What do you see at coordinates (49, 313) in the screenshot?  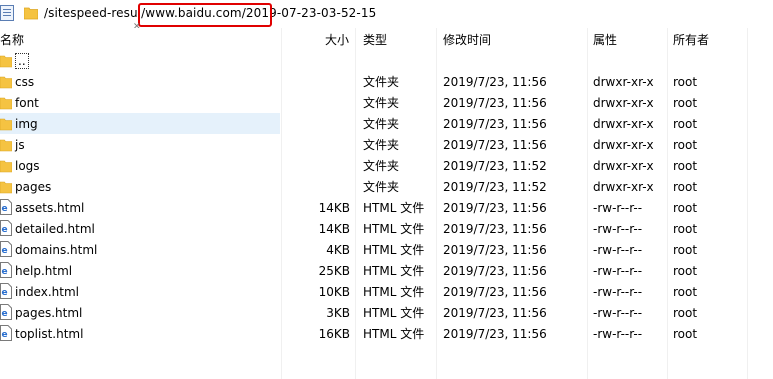 I see `file-name: pages.html` at bounding box center [49, 313].